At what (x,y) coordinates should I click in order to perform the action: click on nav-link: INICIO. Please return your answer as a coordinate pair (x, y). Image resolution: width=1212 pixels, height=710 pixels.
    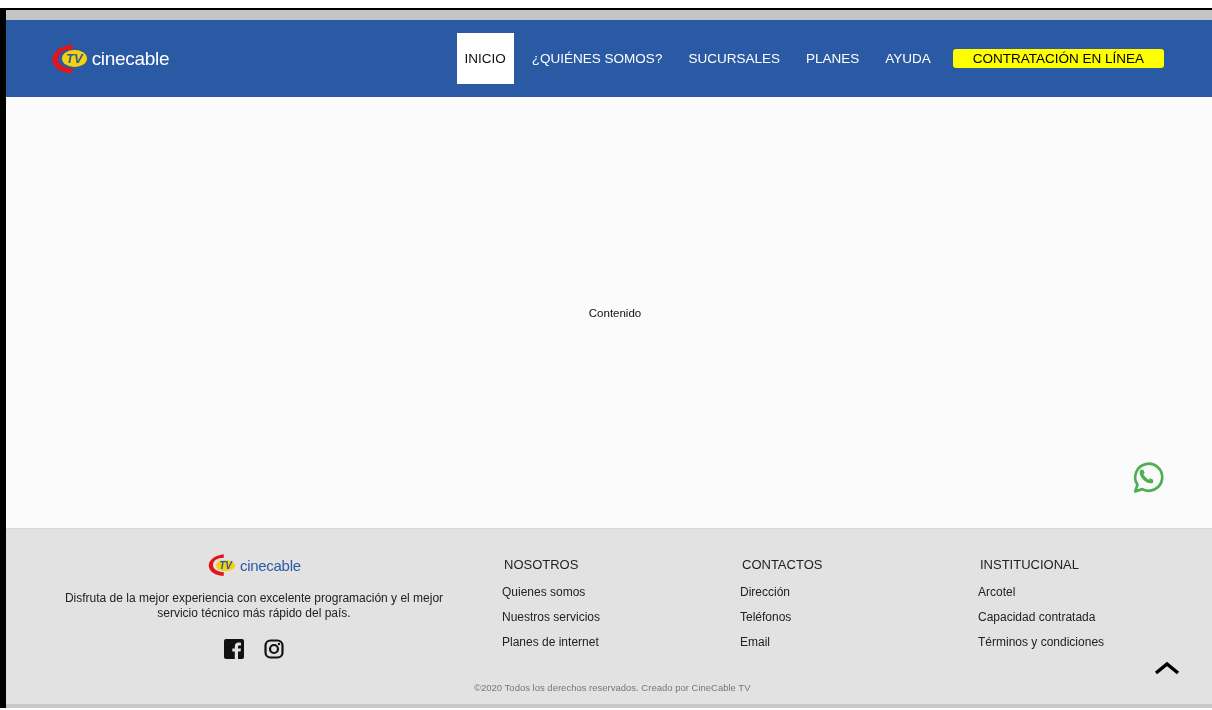
    Looking at the image, I should click on (485, 58).